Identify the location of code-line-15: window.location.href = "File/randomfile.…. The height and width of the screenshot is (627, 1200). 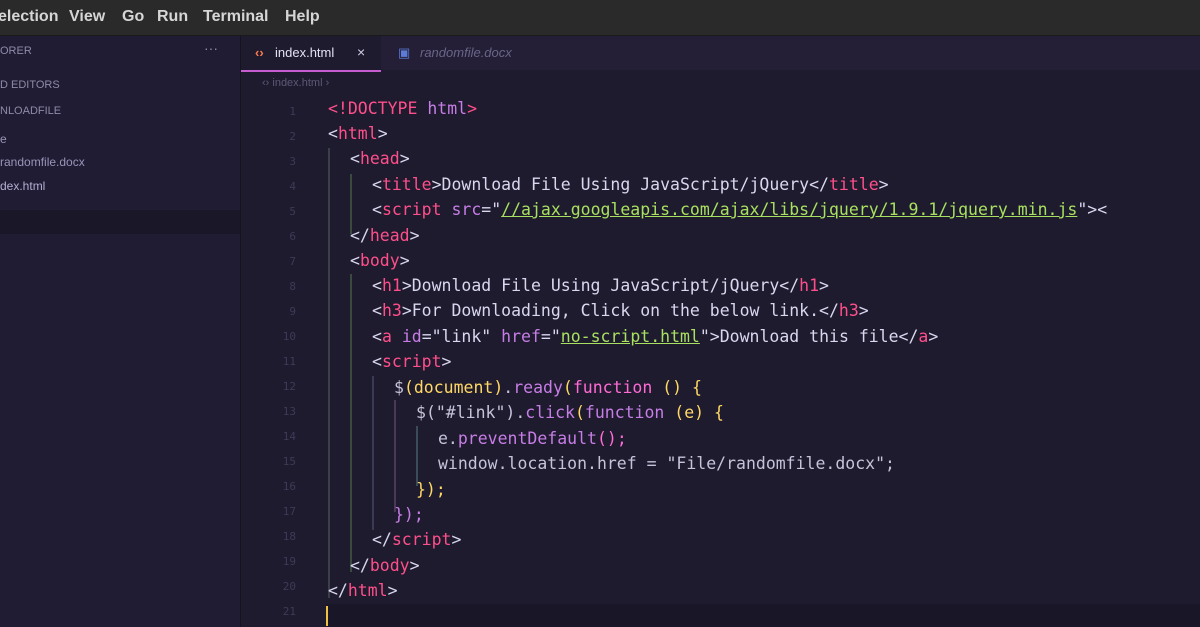
(666, 463).